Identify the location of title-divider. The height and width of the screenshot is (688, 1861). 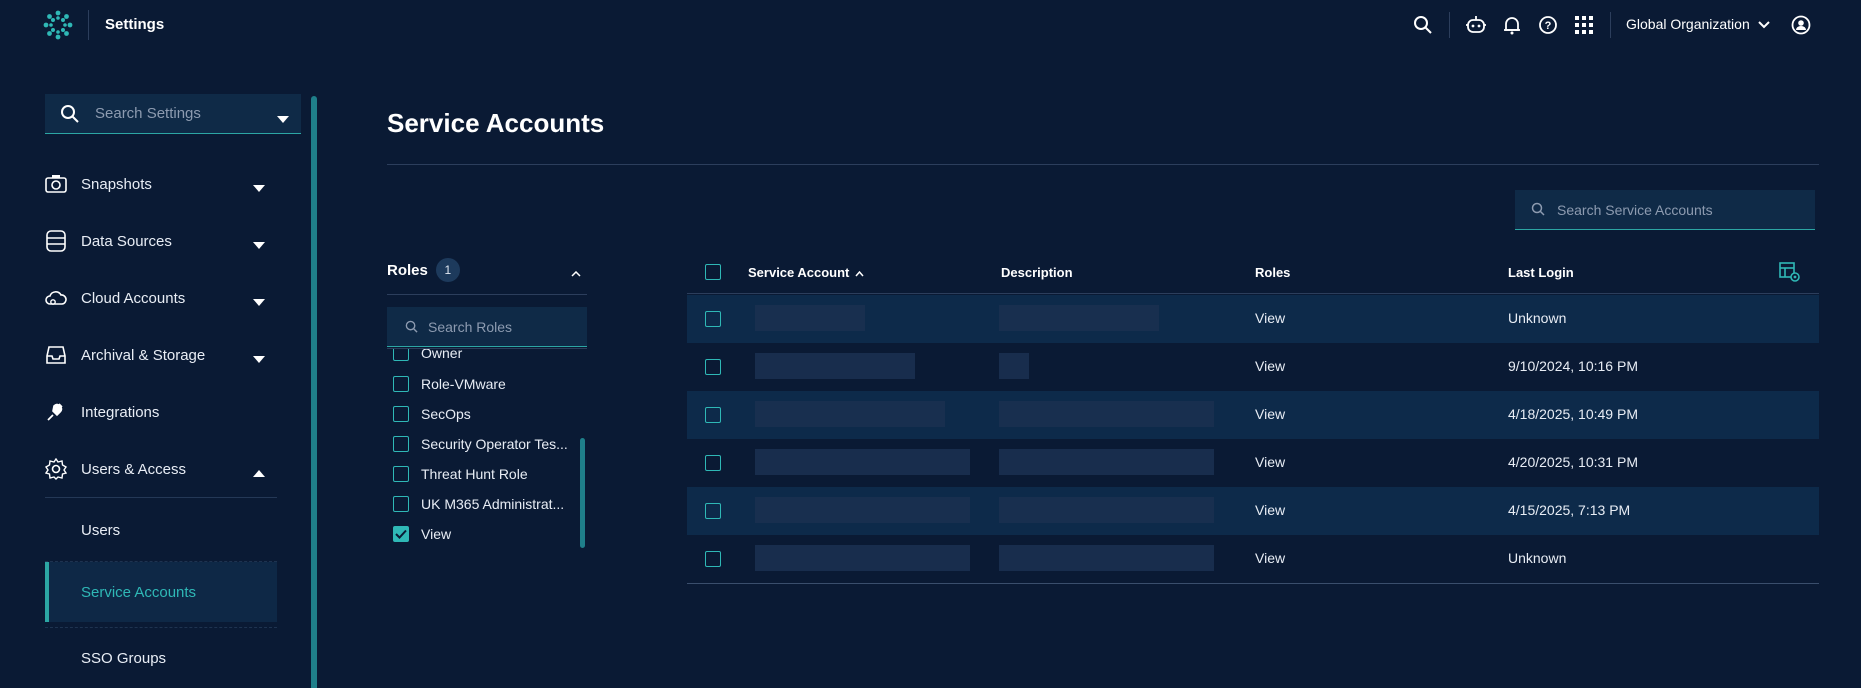
(1103, 164).